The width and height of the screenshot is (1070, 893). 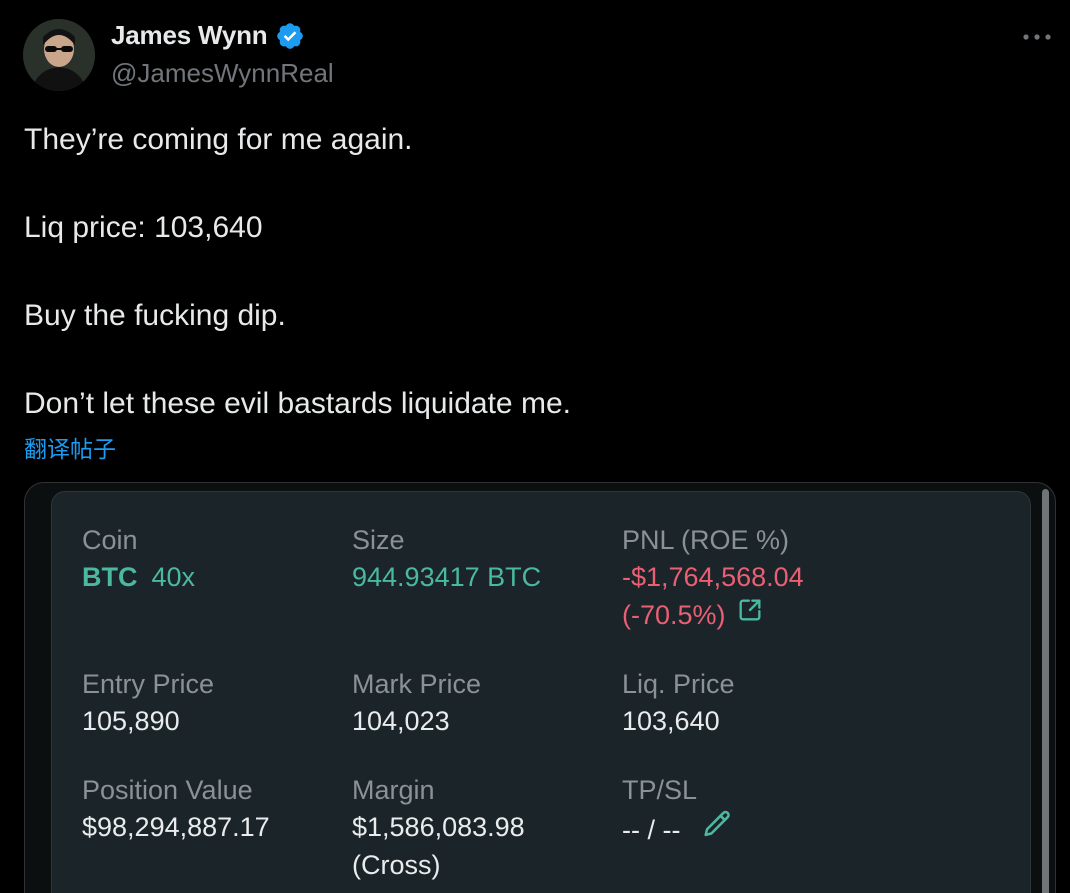 What do you see at coordinates (155, 315) in the screenshot?
I see `tweet-line: Buy the fucking dip.` at bounding box center [155, 315].